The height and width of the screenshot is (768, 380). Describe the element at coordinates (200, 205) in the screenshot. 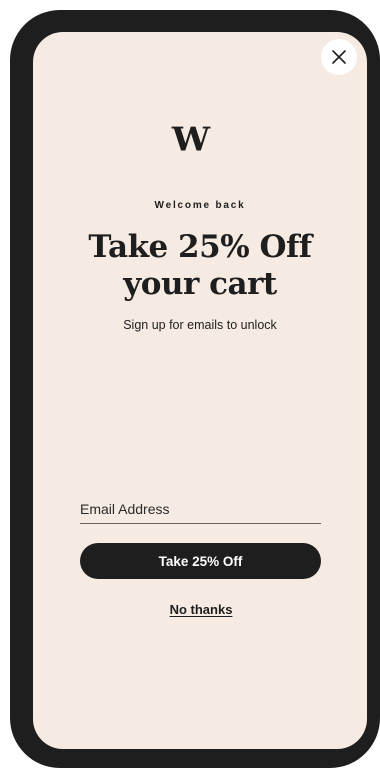

I see `welcome-eyebrow: Welcome back` at that location.